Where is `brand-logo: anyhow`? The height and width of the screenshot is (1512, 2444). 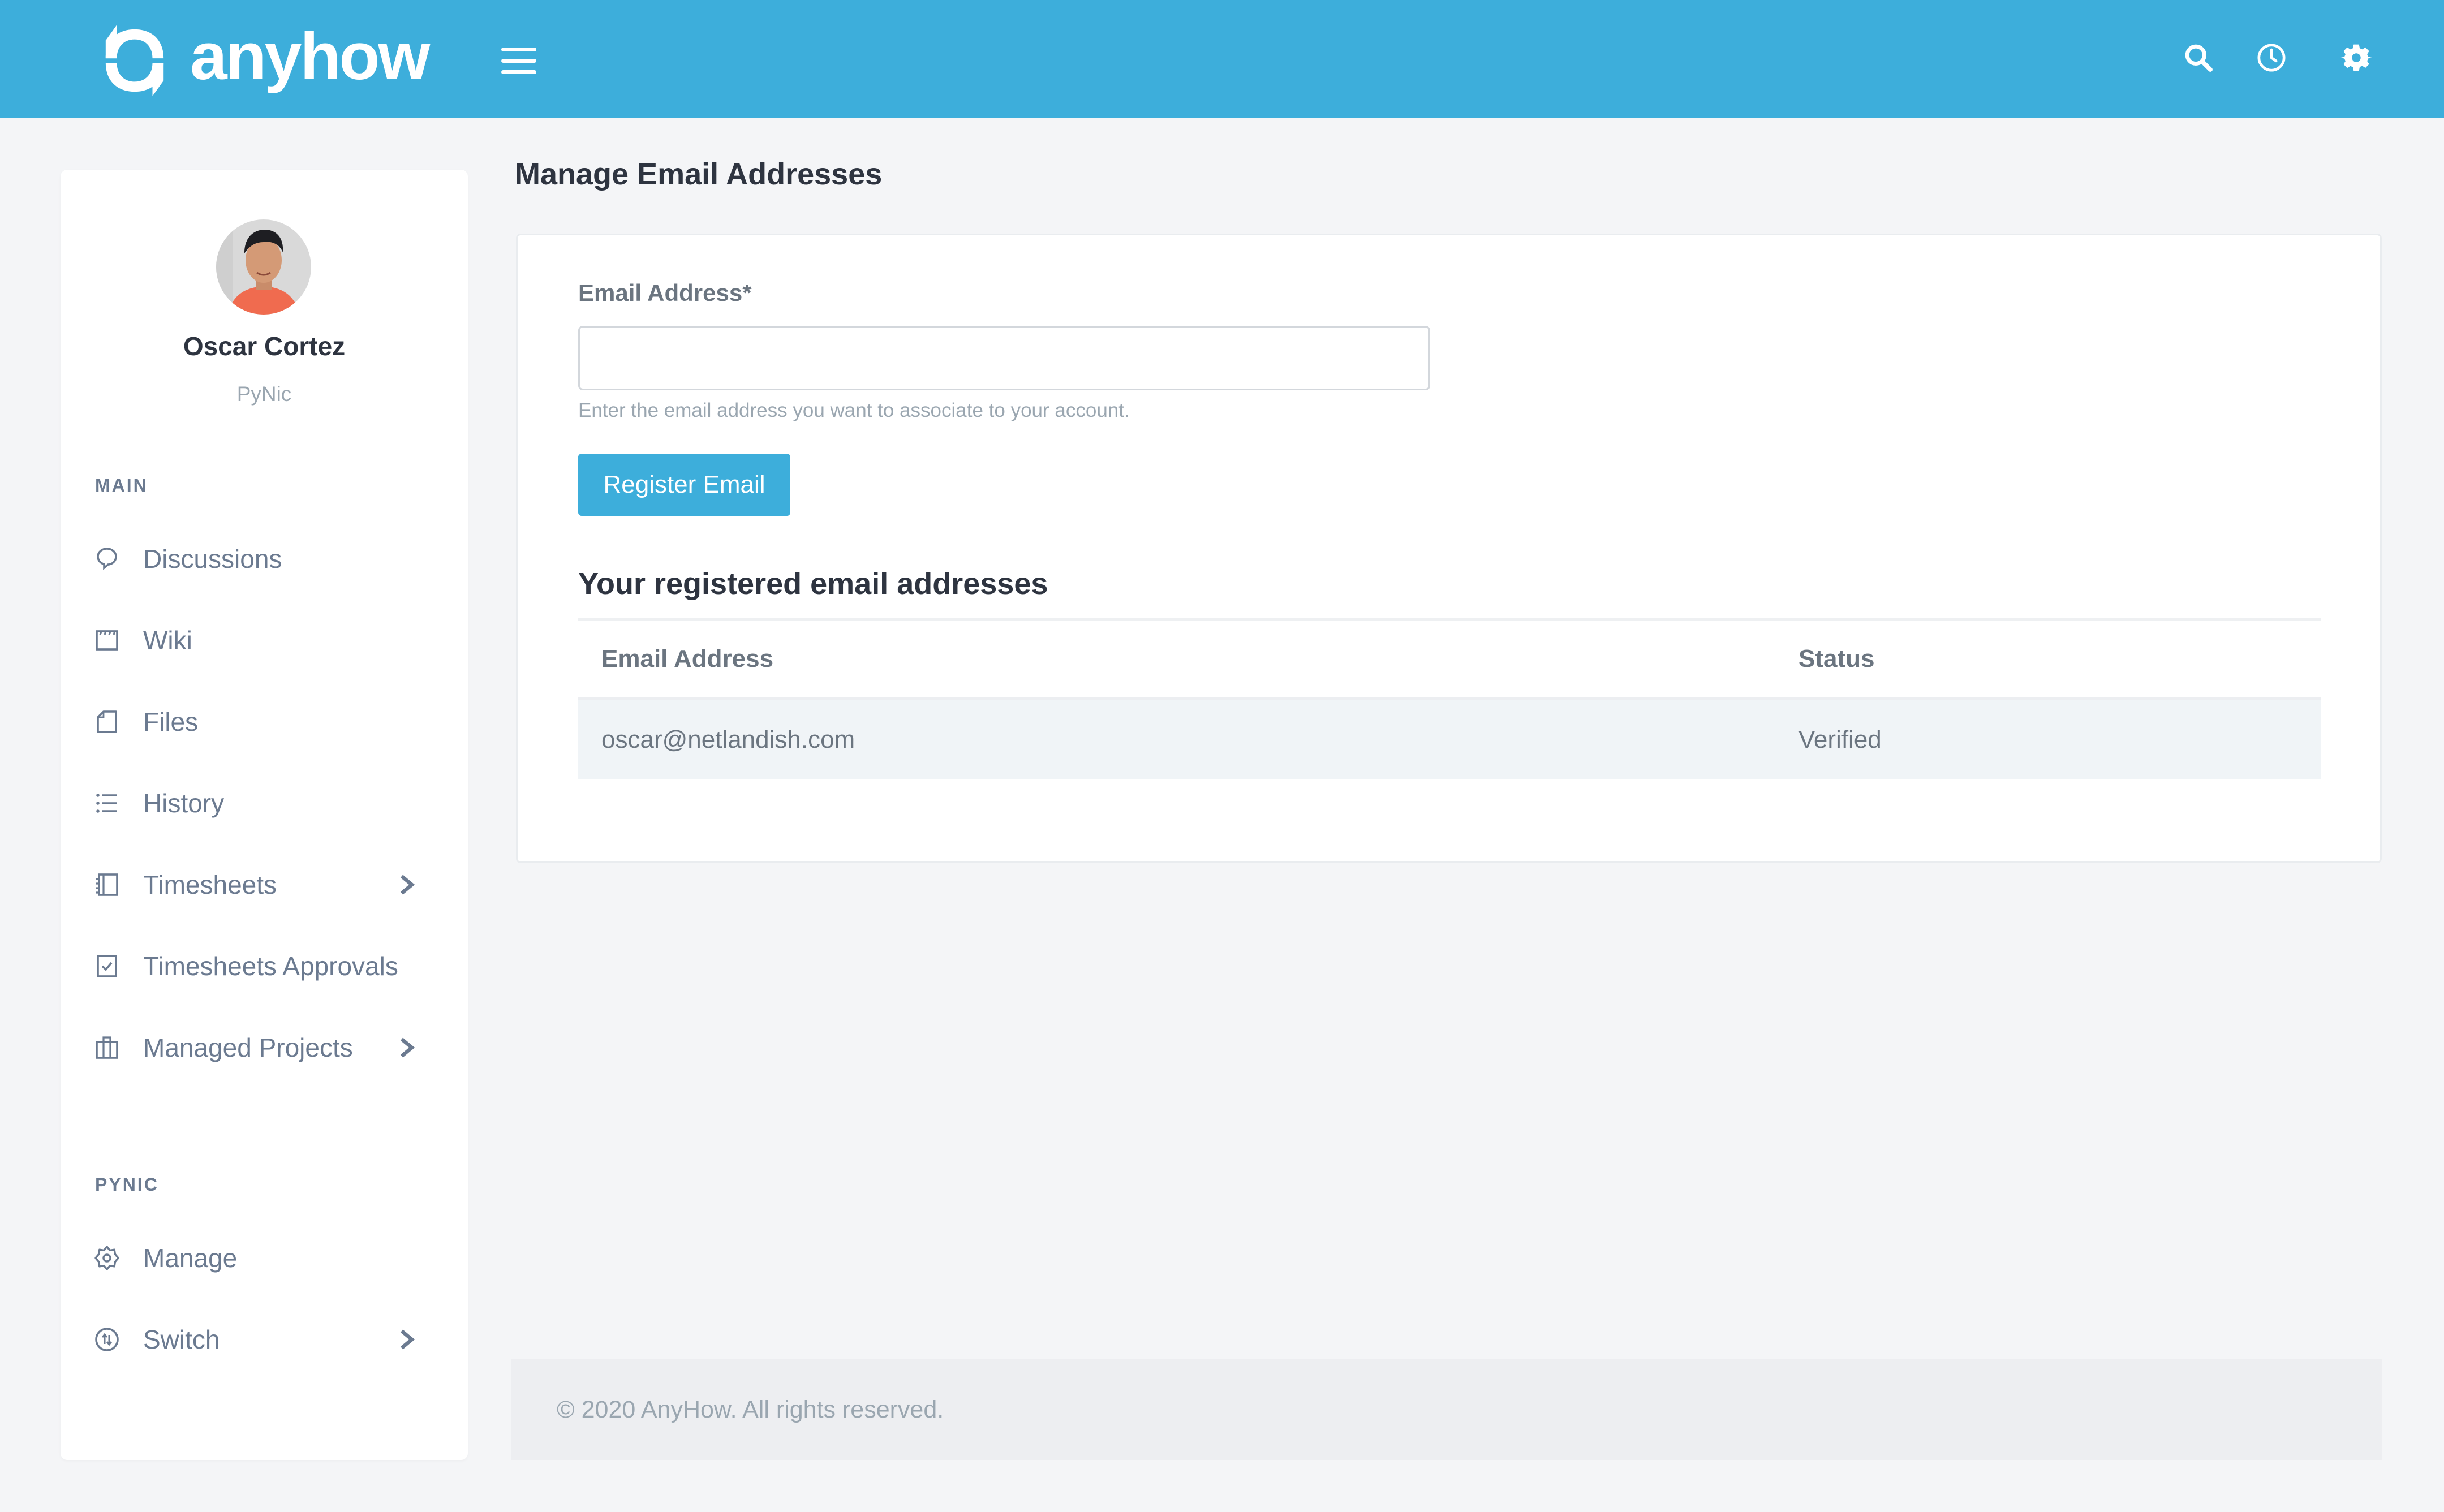 brand-logo: anyhow is located at coordinates (265, 57).